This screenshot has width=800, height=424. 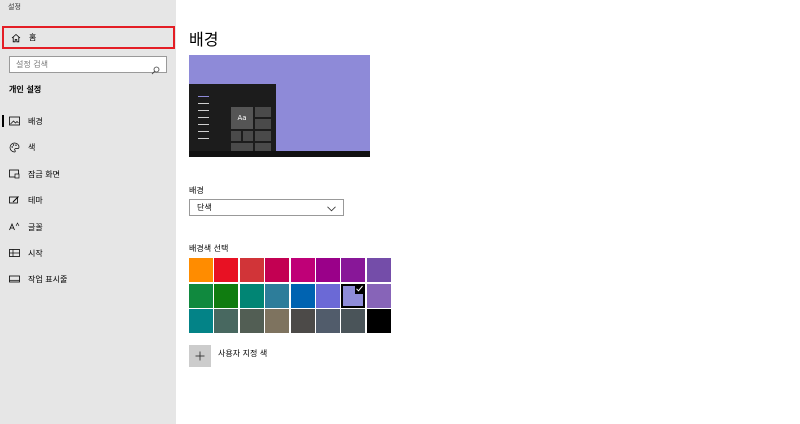 What do you see at coordinates (88, 37) in the screenshot?
I see `home-nav-item: 홈` at bounding box center [88, 37].